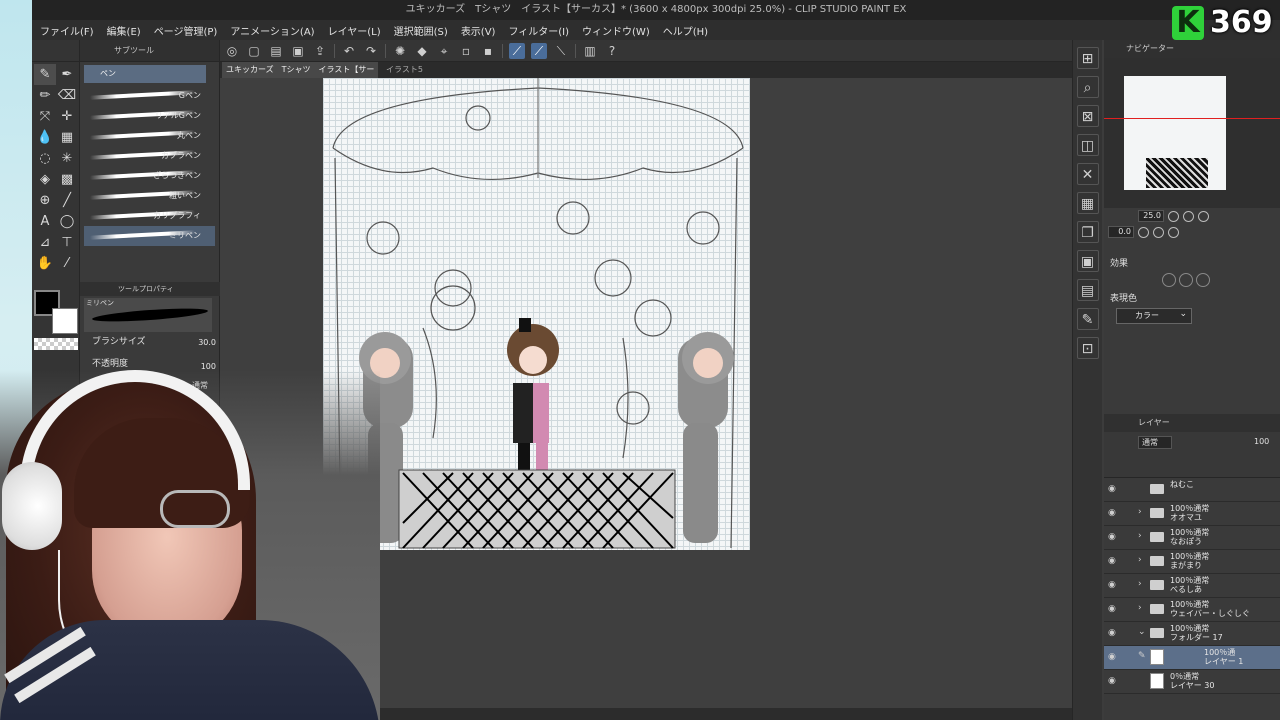  Describe the element at coordinates (1143, 232) in the screenshot. I see `rotate-left-icon` at that location.